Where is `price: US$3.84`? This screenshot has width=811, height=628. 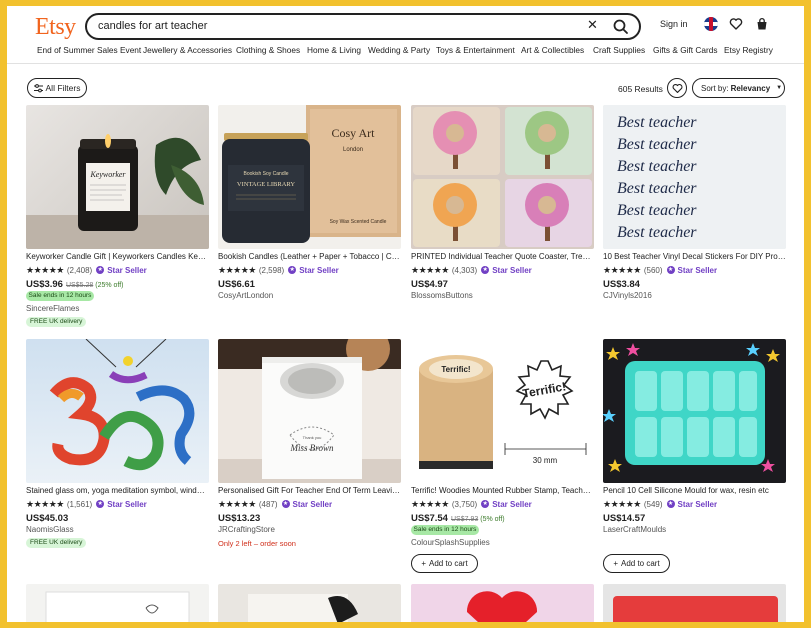
price: US$3.84 is located at coordinates (621, 284).